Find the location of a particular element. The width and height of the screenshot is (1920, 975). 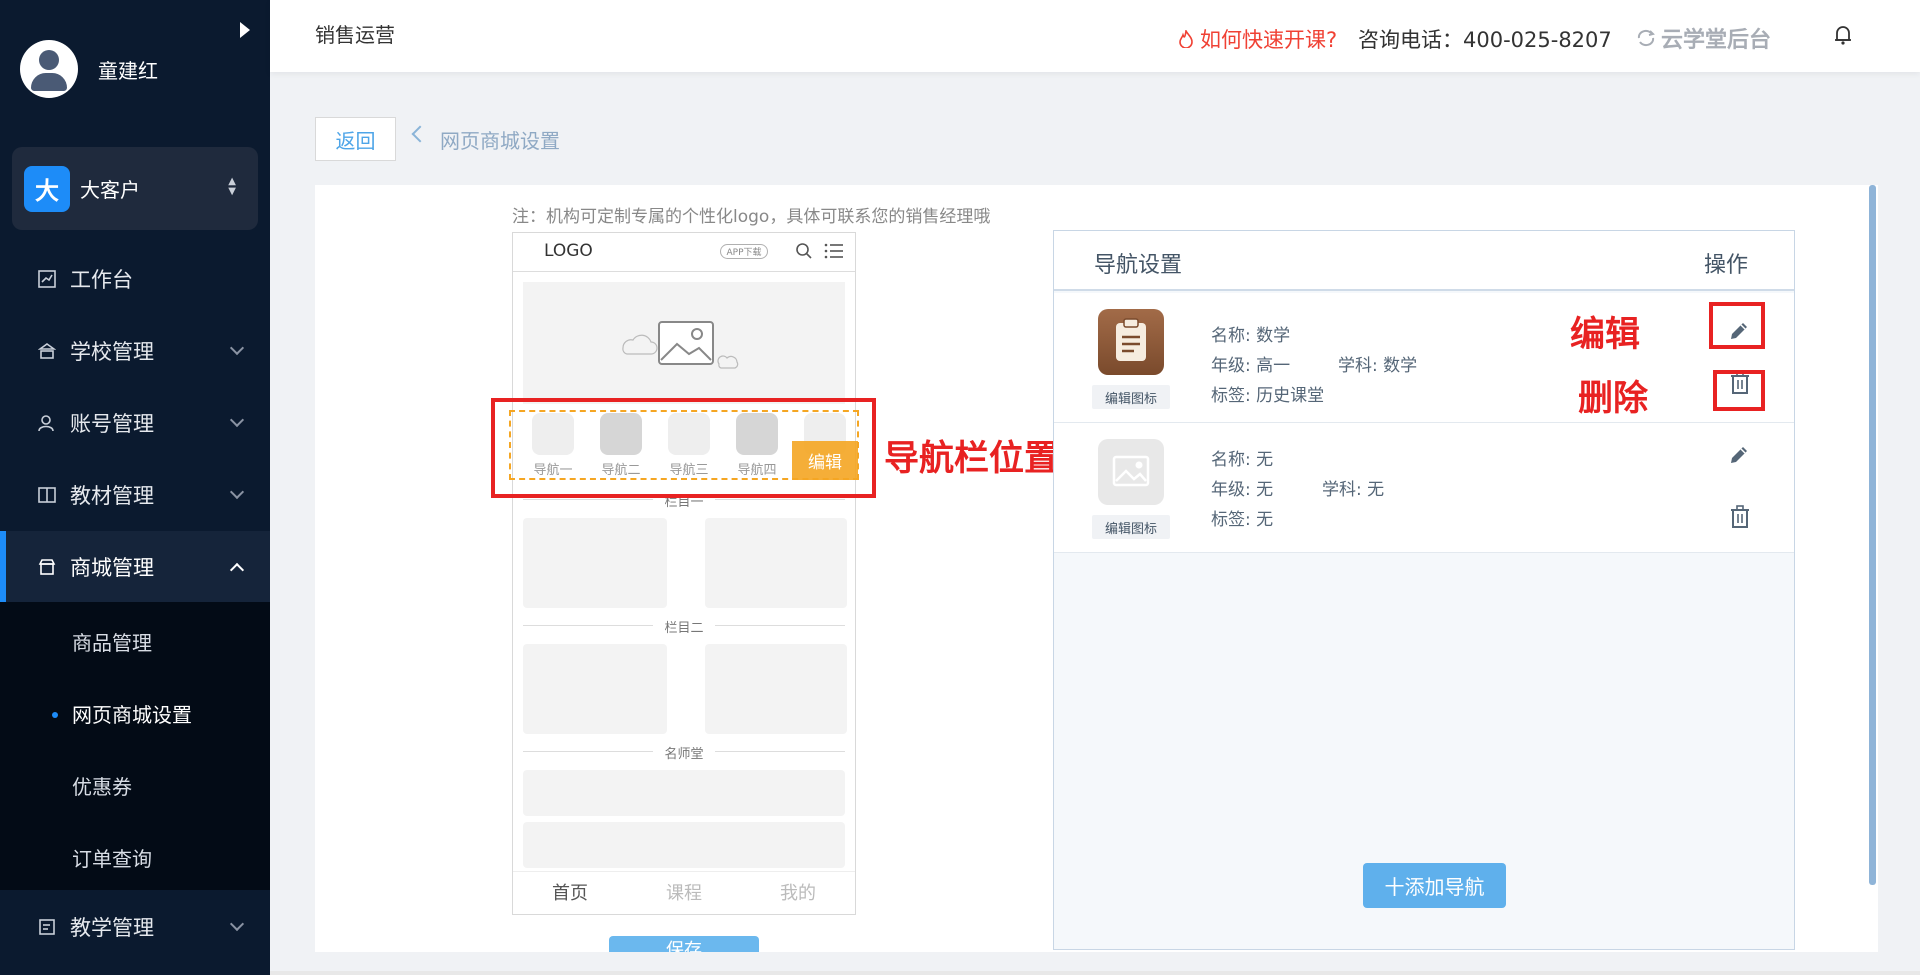

user-profile: 童建红 is located at coordinates (140, 69).